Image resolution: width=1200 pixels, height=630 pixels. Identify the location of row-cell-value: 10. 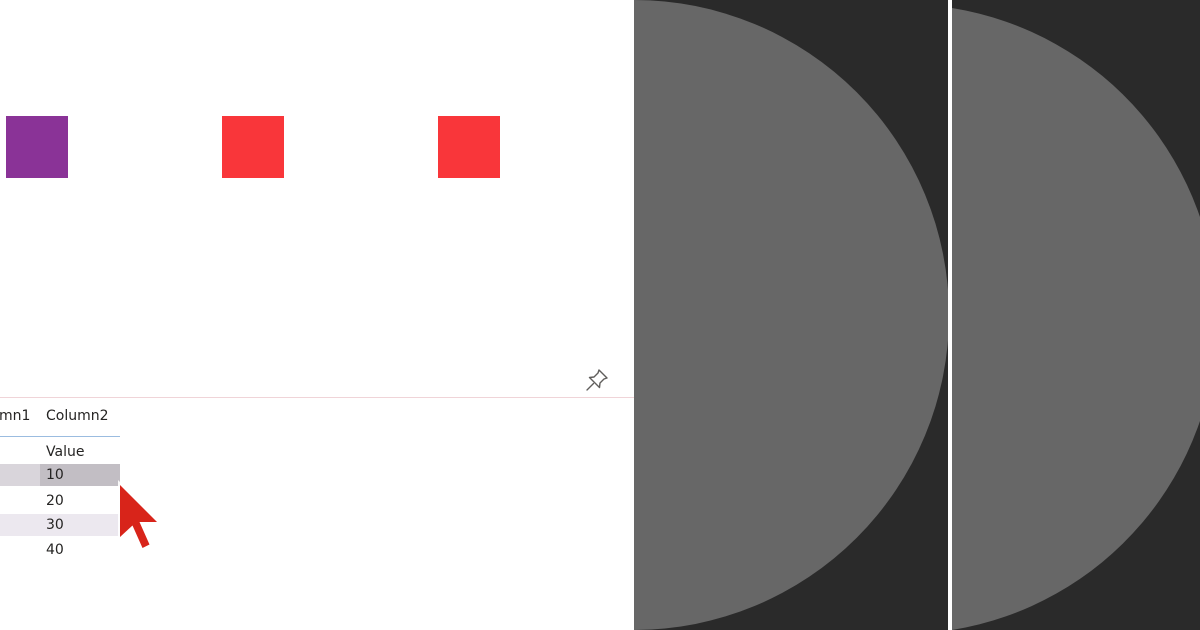
(80, 475).